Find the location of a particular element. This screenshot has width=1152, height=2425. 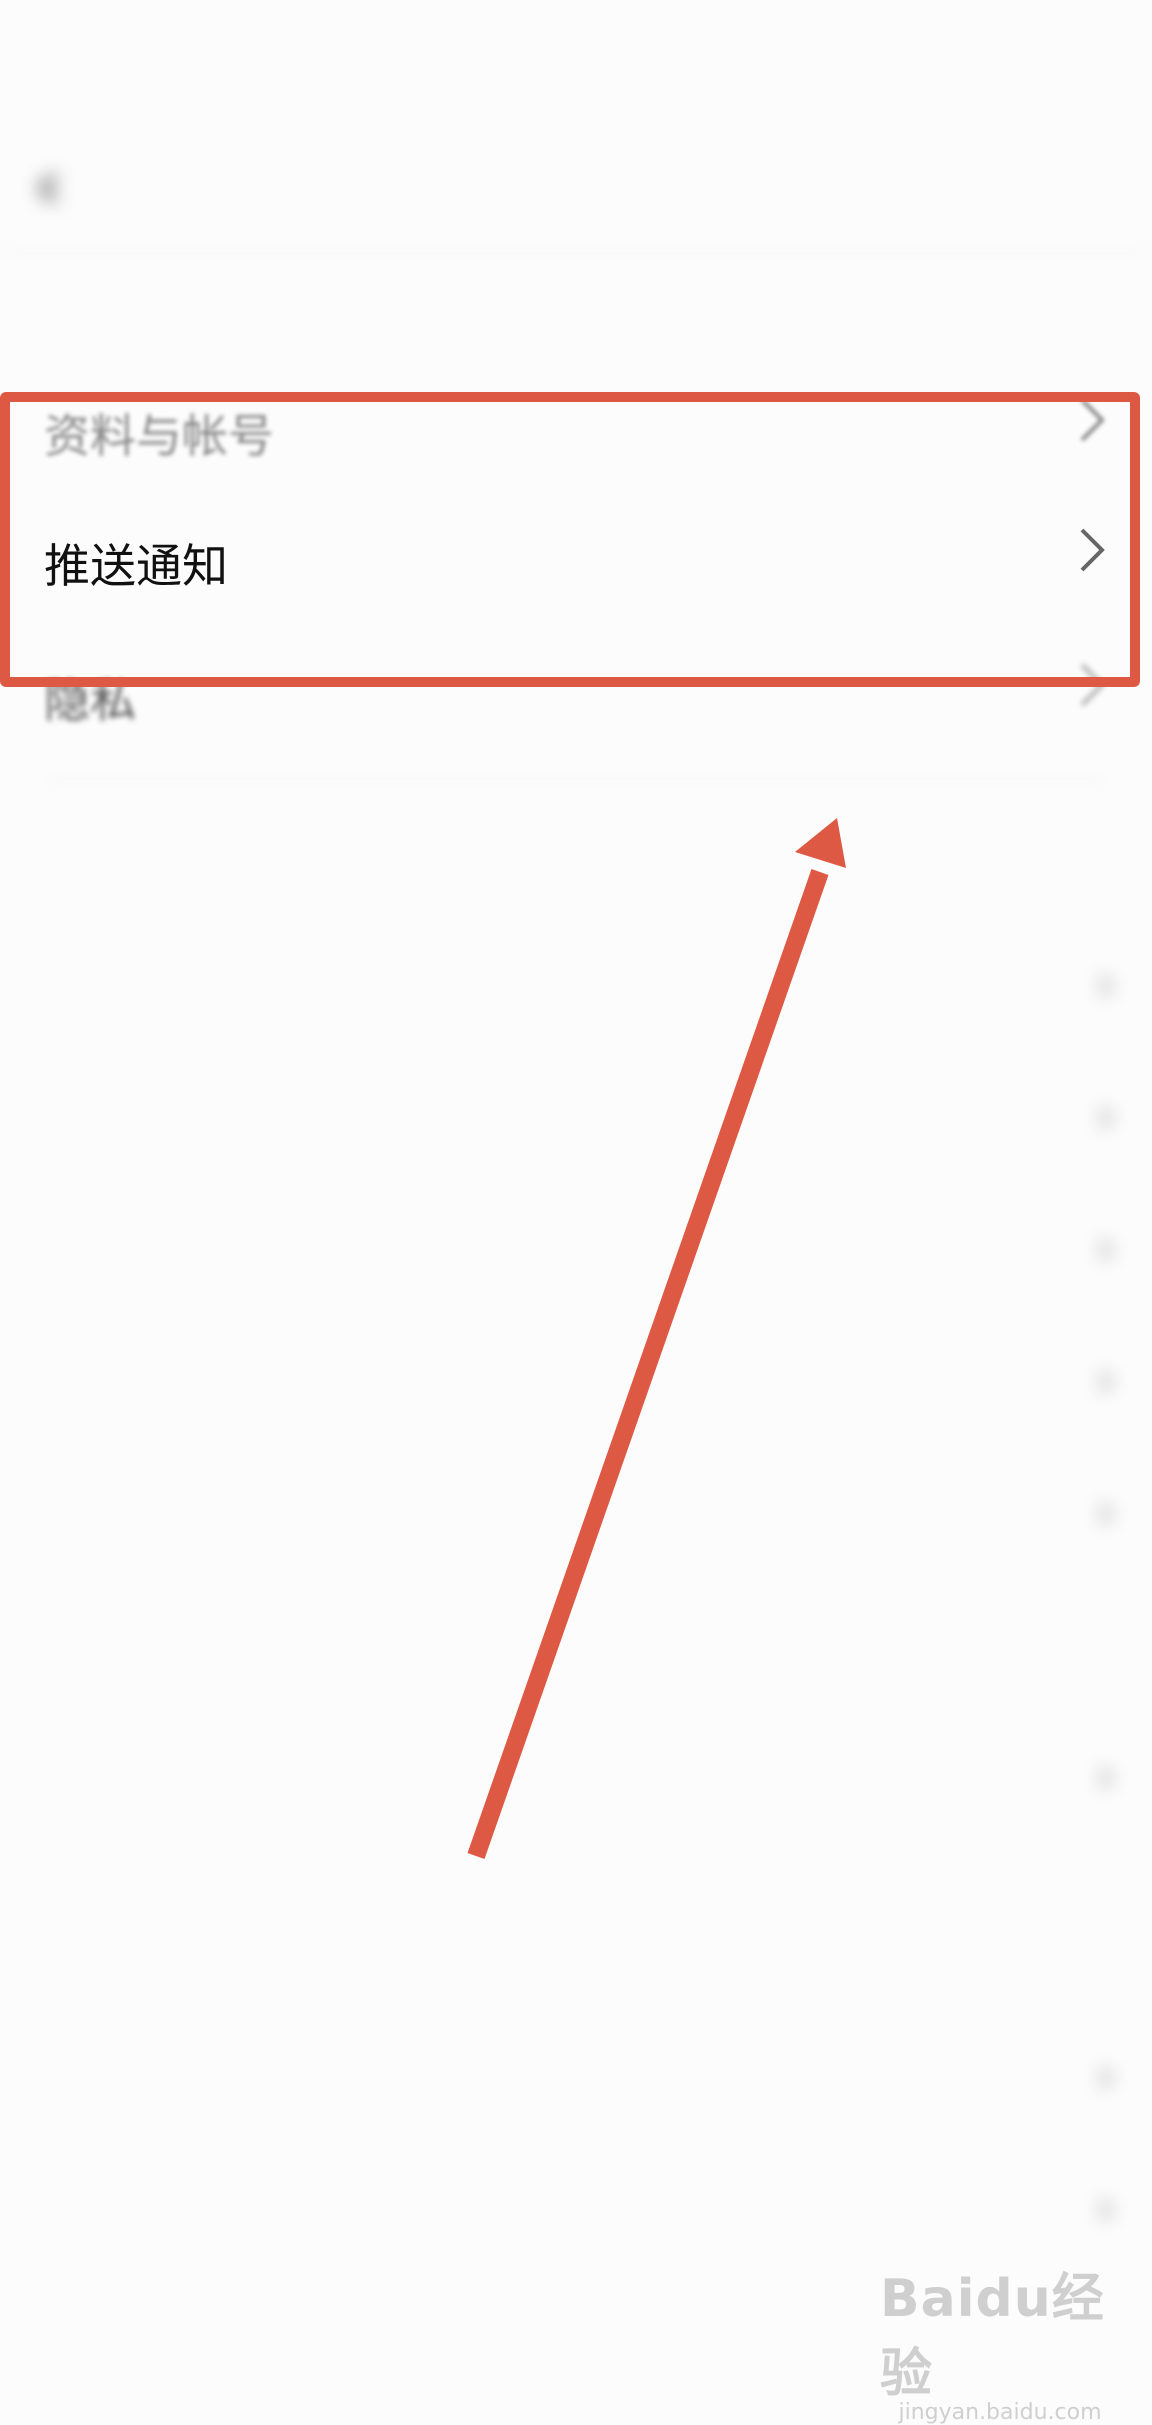

divider is located at coordinates (576, 781).